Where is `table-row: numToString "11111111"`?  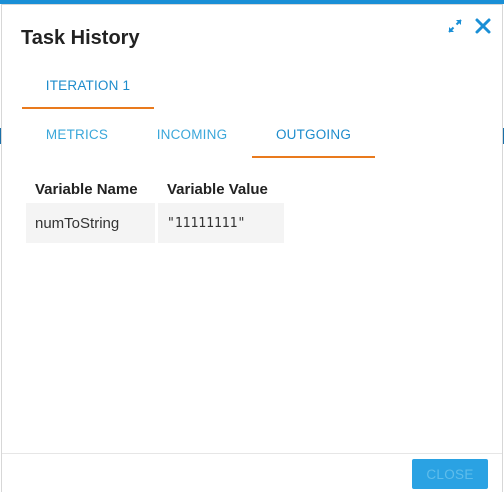 table-row: numToString "11111111" is located at coordinates (155, 223).